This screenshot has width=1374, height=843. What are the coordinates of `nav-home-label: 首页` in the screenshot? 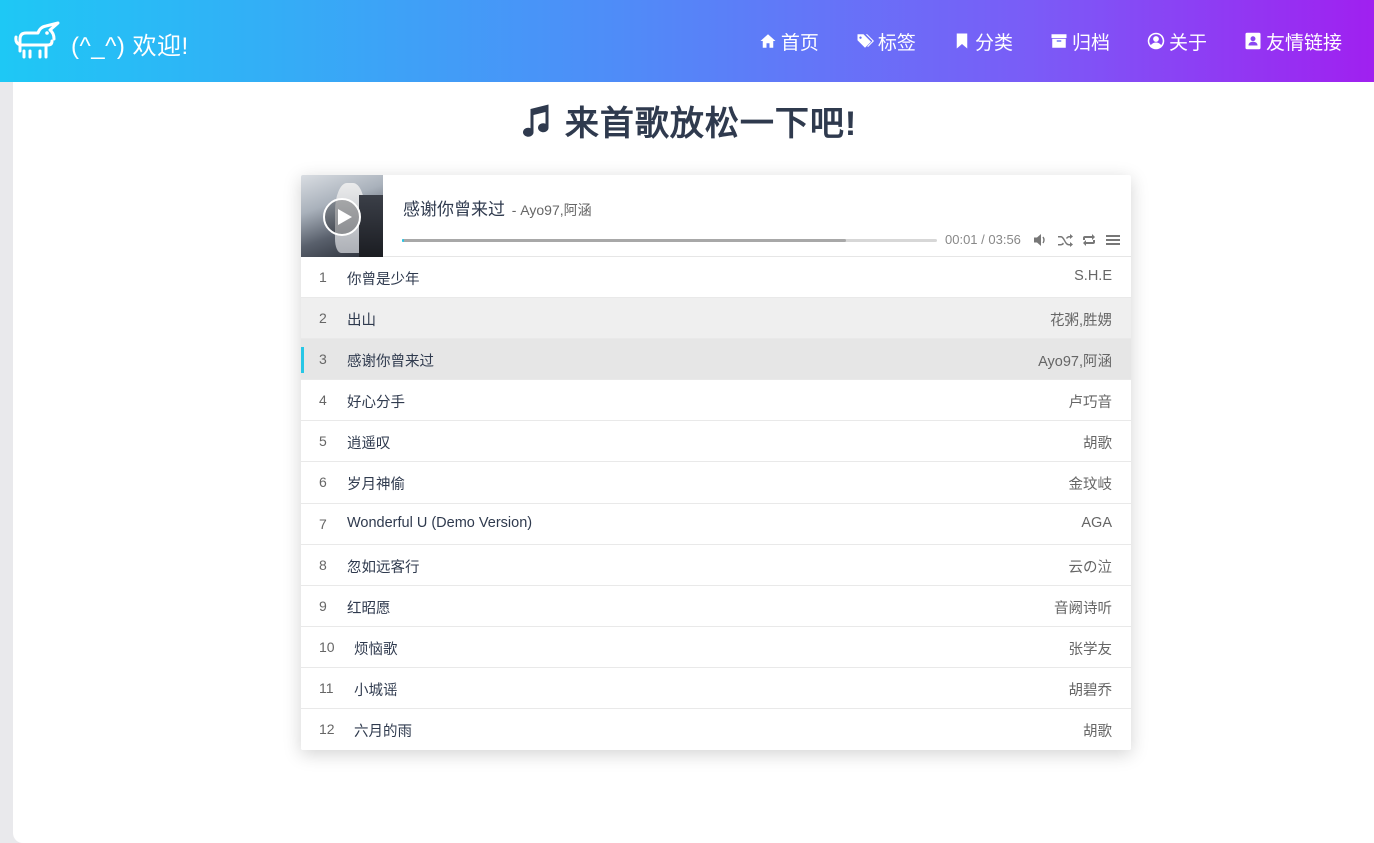 It's located at (799, 43).